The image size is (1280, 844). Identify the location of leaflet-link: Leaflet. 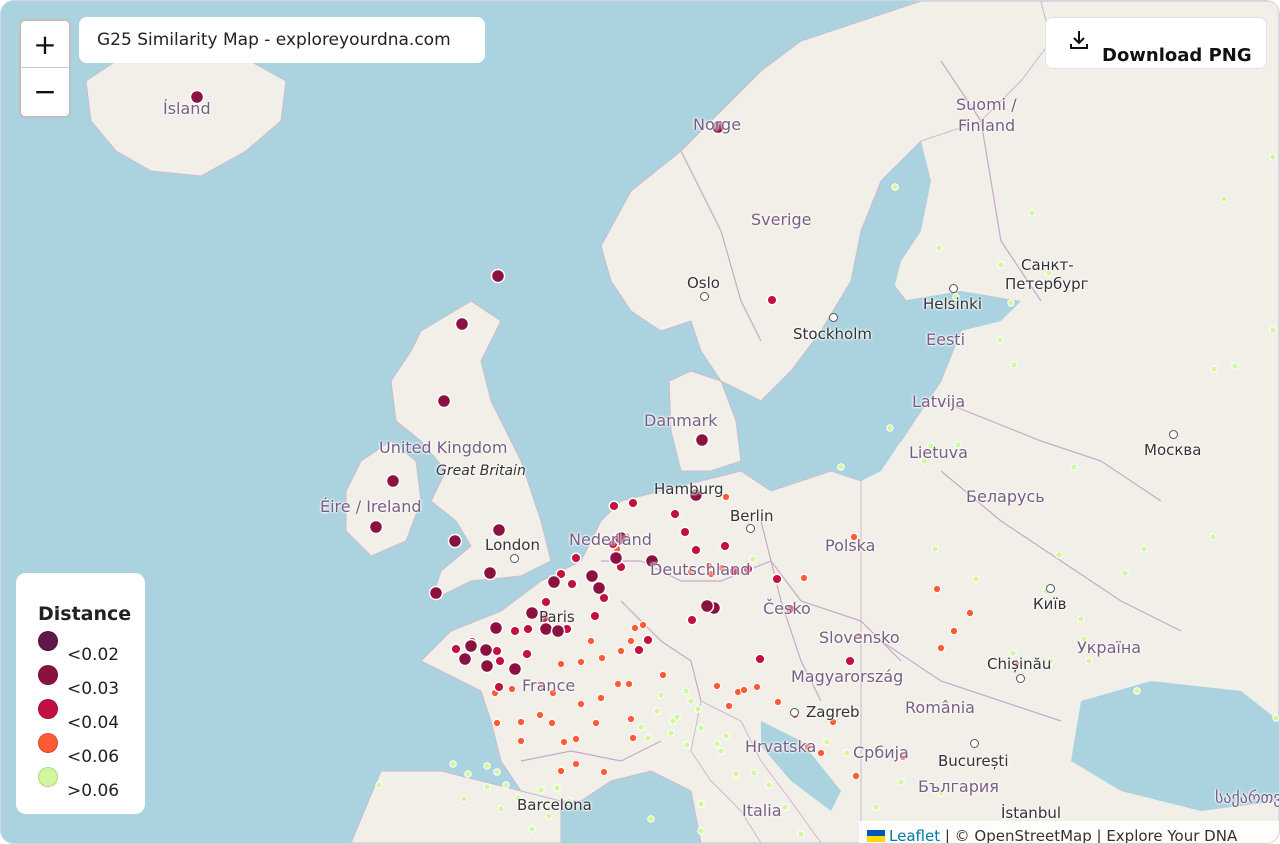
(914, 835).